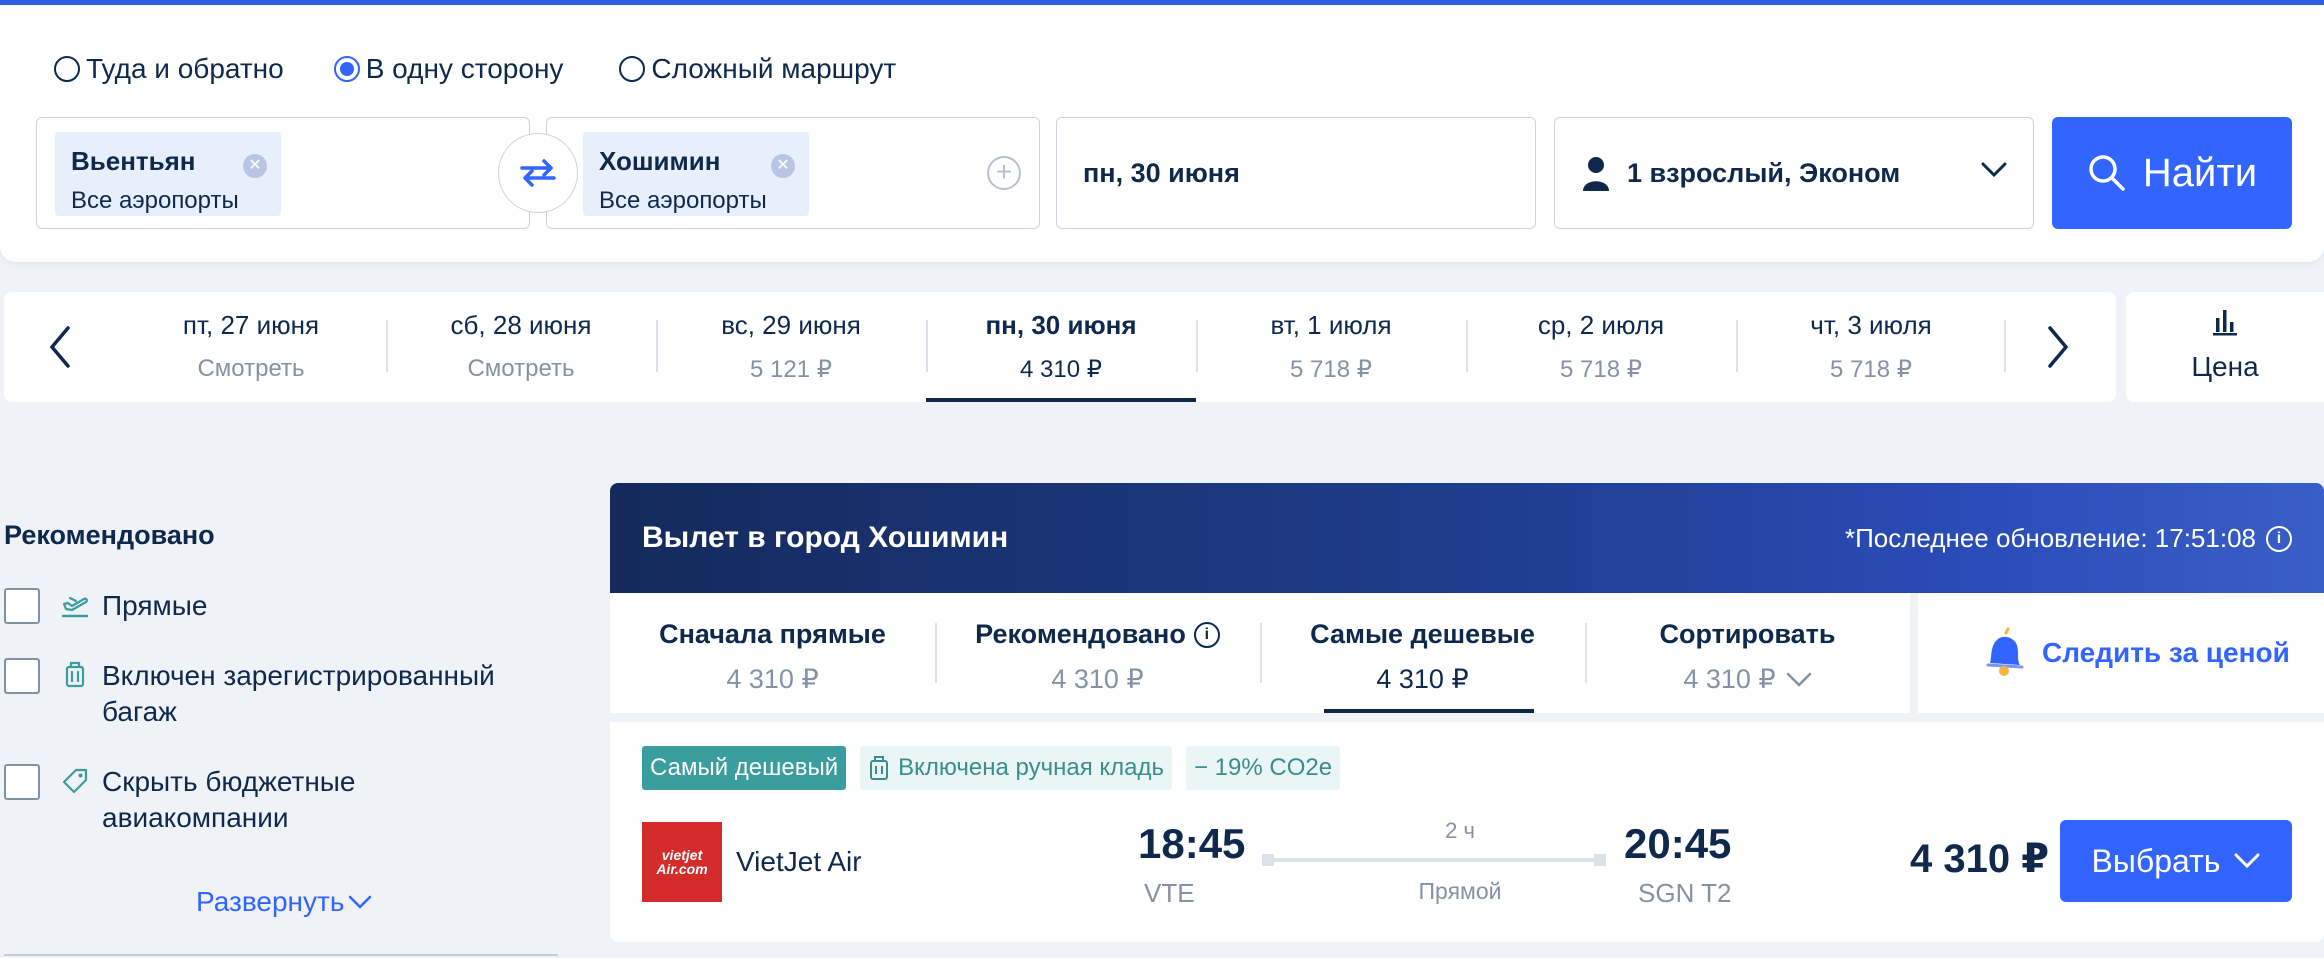 This screenshot has height=958, width=2324. What do you see at coordinates (1685, 893) in the screenshot?
I see `arrival-airport: SGN T2` at bounding box center [1685, 893].